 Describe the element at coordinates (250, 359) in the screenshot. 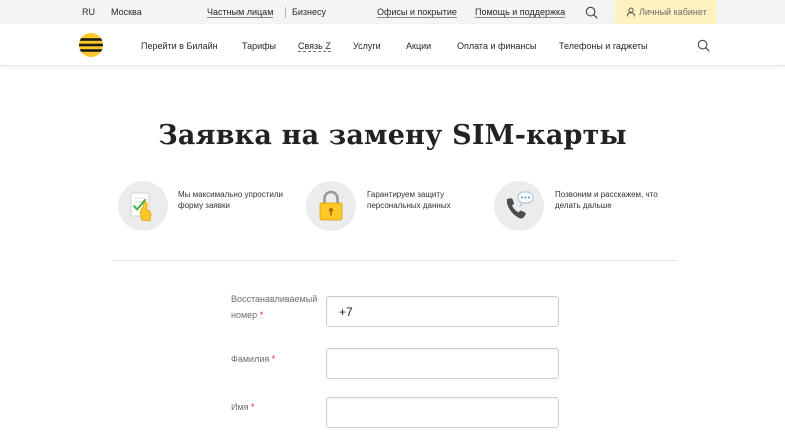

I see `lastname-label-text: Фамилия` at that location.